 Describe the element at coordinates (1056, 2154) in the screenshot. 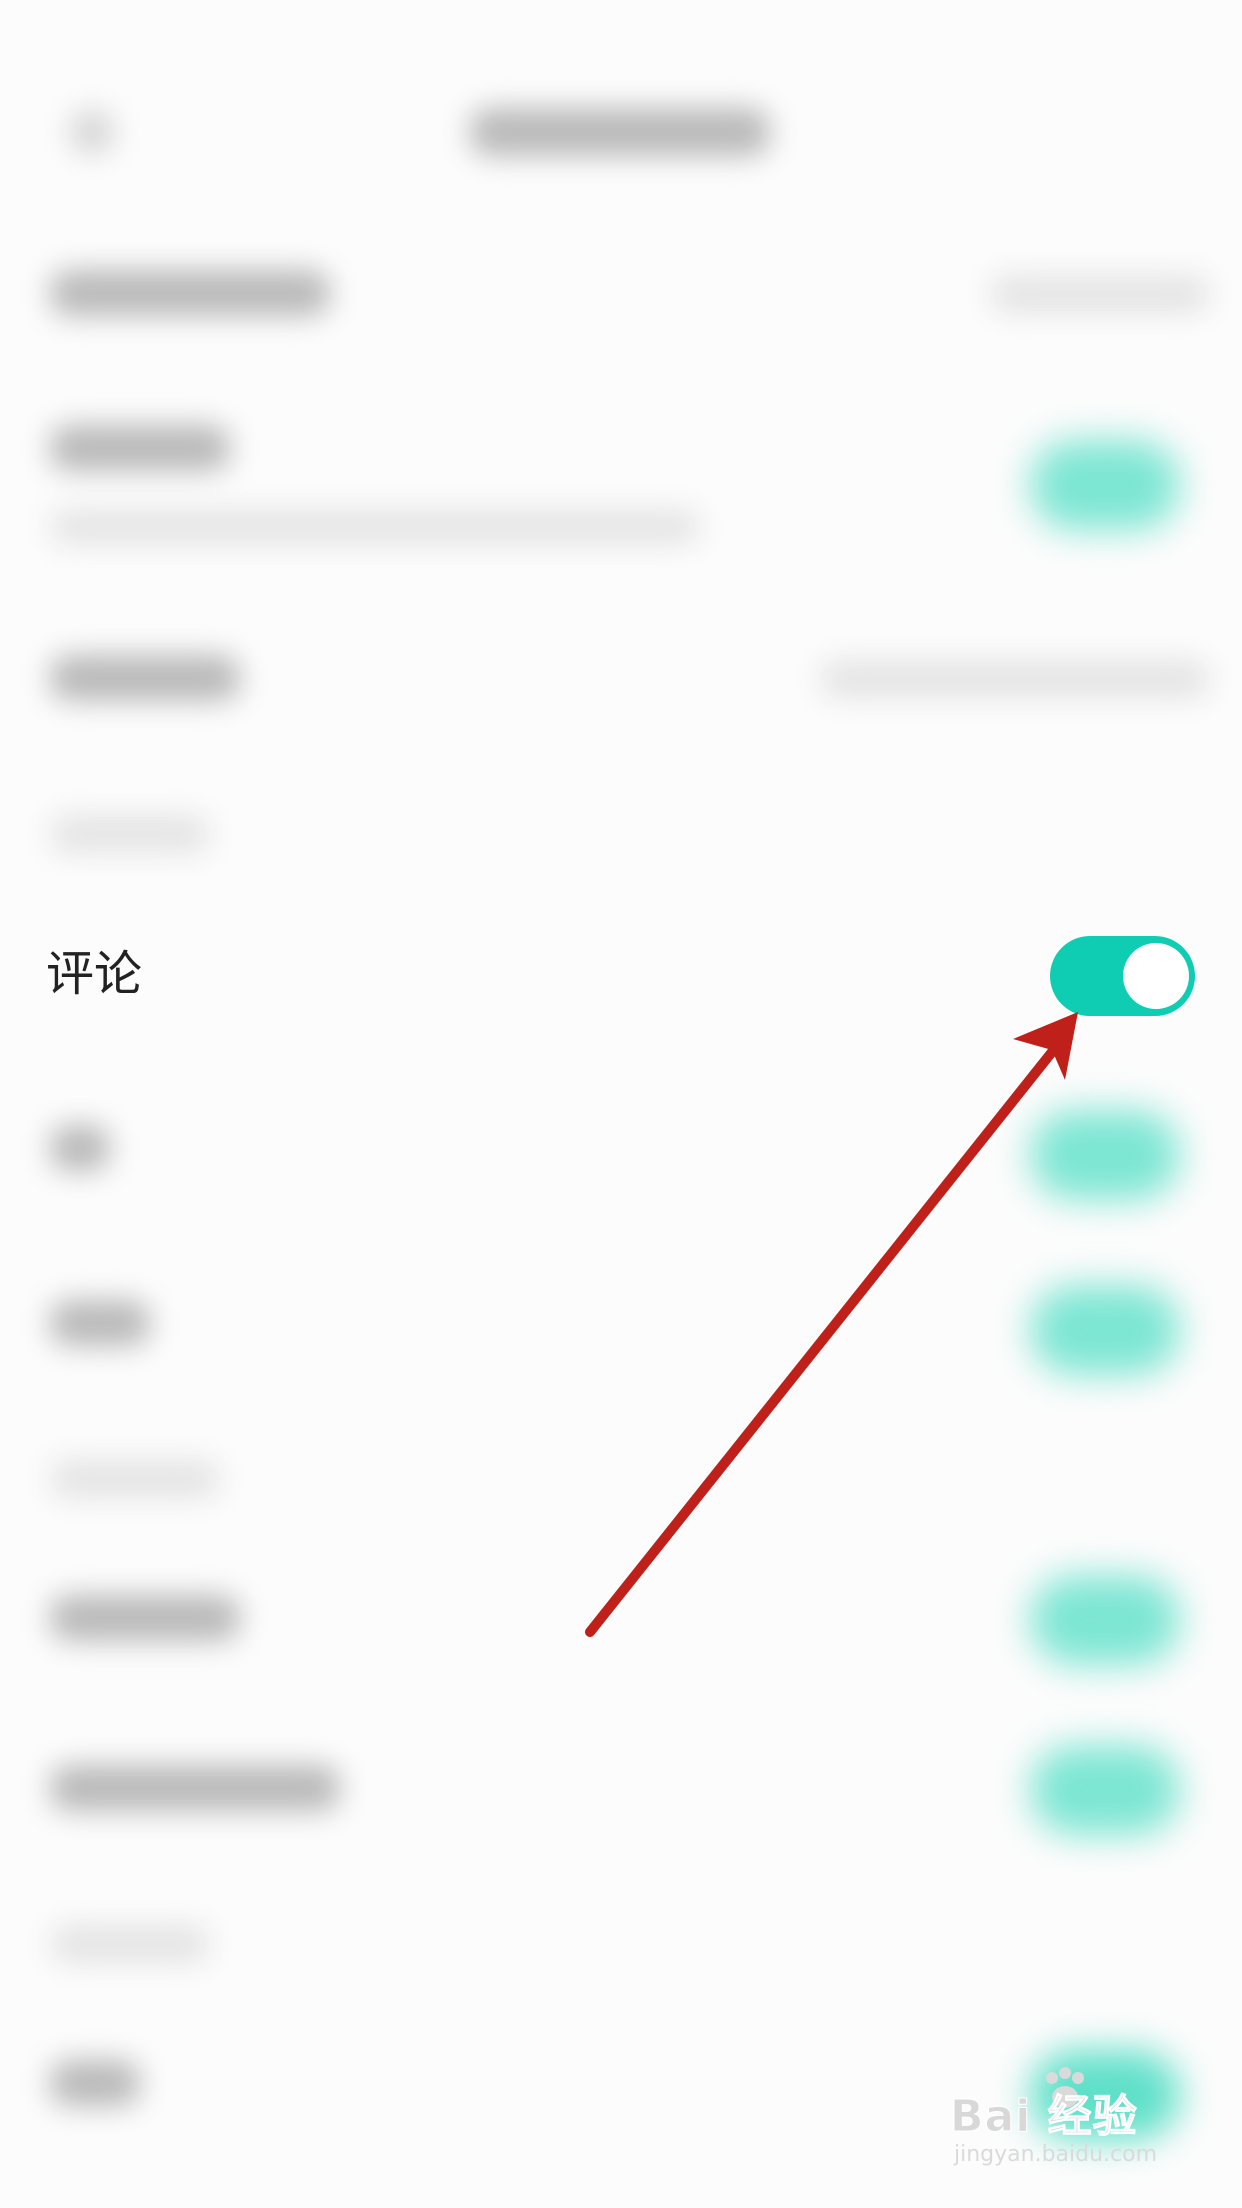

I see `watermark-sub: jingyan.baidu.com` at that location.